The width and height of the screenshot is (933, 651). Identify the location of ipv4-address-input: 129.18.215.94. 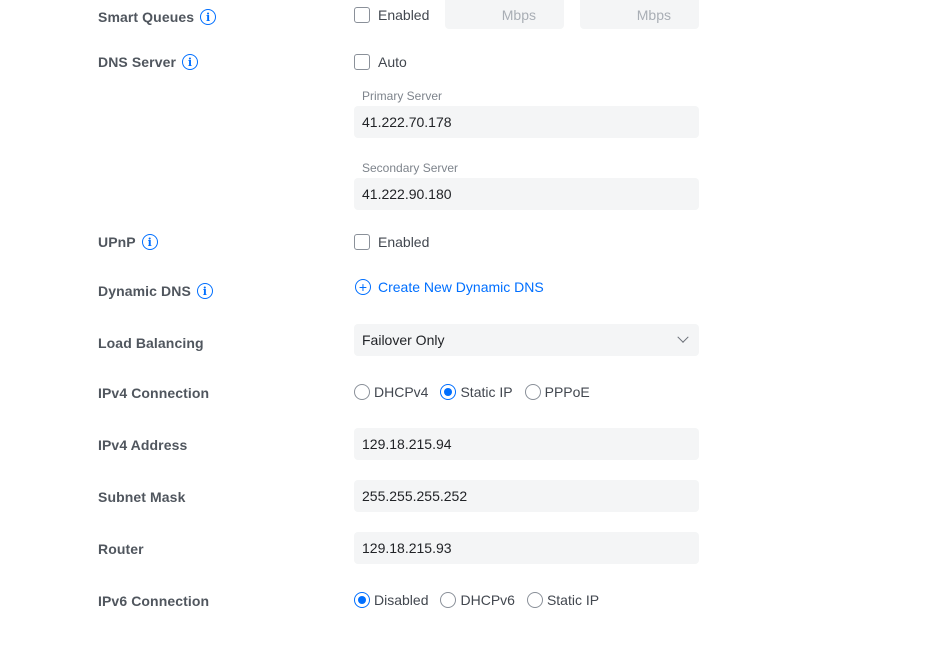
(526, 444).